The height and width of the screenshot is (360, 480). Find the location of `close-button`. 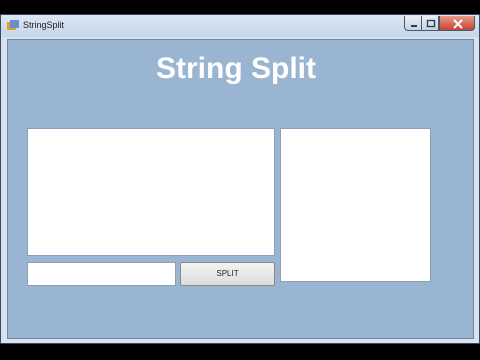

close-button is located at coordinates (457, 23).